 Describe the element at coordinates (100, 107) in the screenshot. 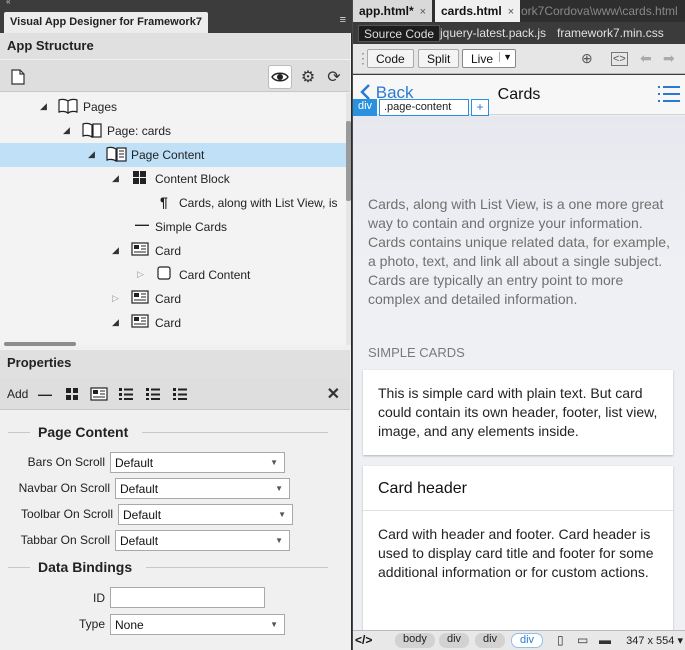

I see `tree-node-label: Pages` at that location.